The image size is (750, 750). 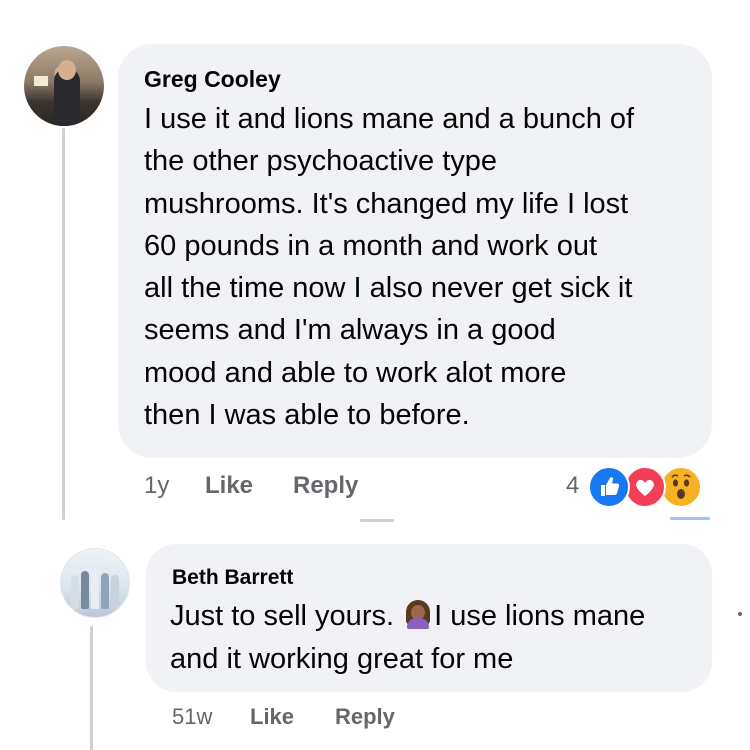 What do you see at coordinates (386, 203) in the screenshot?
I see `comment-text-line: mushrooms. It's changed my life I lost` at bounding box center [386, 203].